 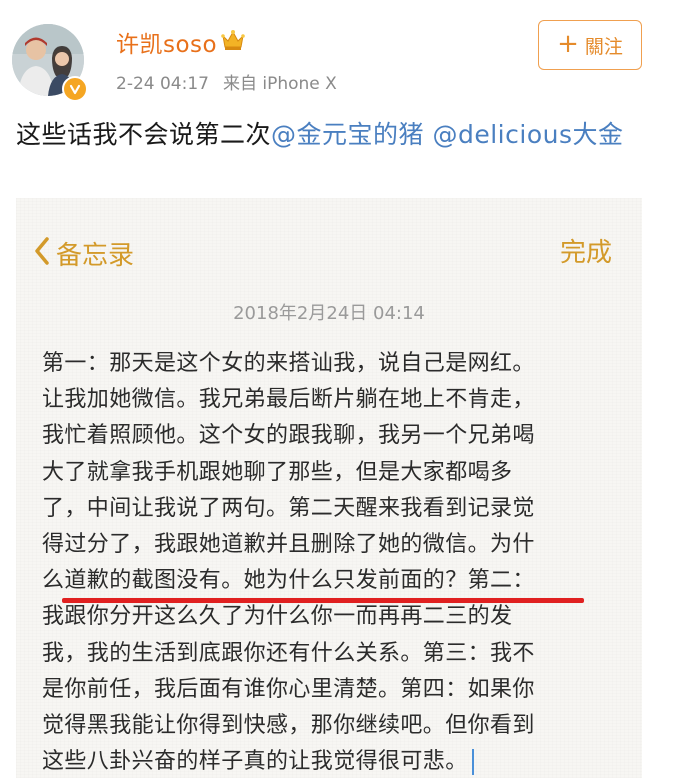 I want to click on notes-line: 大了就拿我手机跟她聊了那些，但是大家都喝多, so click(x=277, y=472).